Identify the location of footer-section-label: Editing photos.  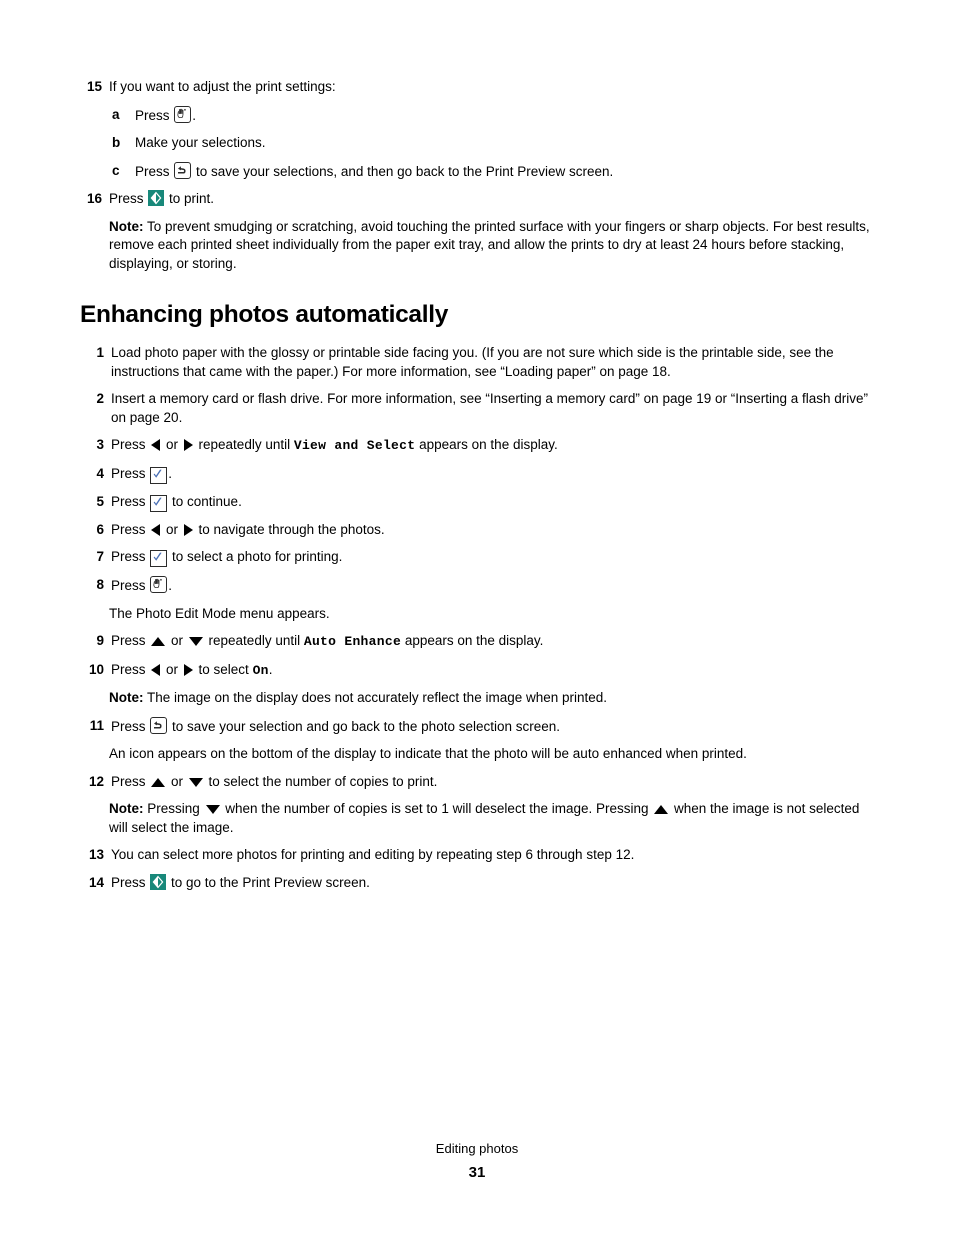
(477, 1148).